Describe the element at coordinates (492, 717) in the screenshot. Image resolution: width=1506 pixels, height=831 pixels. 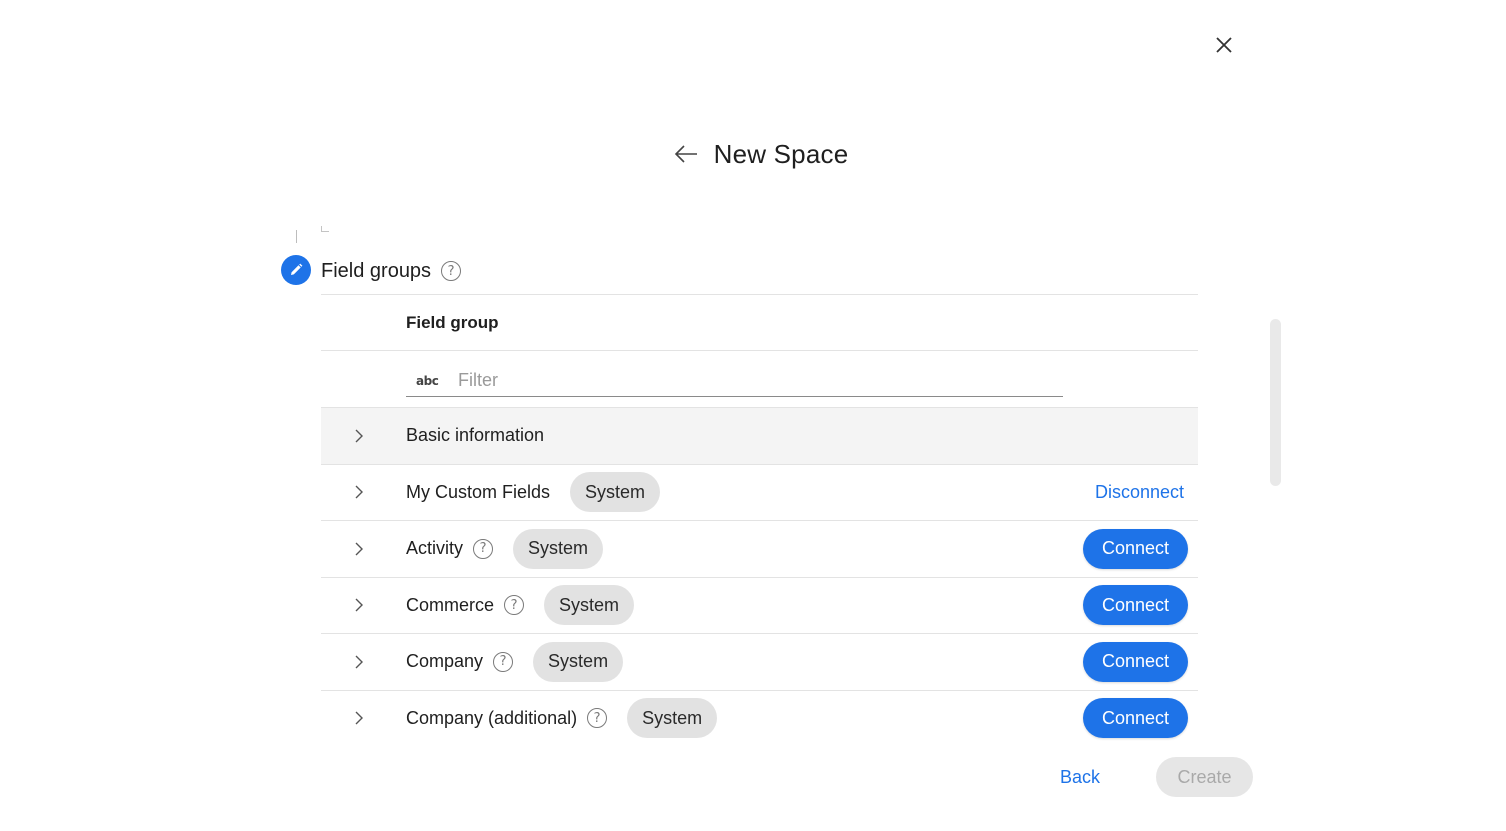
I see `row-label: Company (additional)` at that location.